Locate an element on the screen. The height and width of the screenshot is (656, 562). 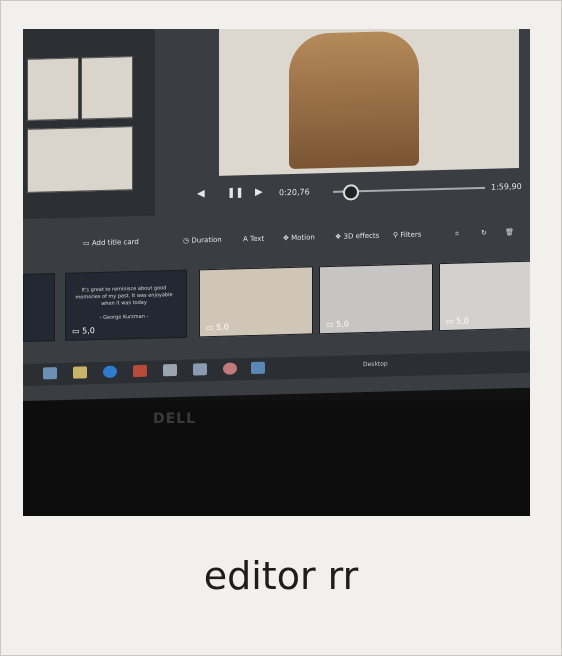
next-frame-icon: ▶ is located at coordinates (259, 192).